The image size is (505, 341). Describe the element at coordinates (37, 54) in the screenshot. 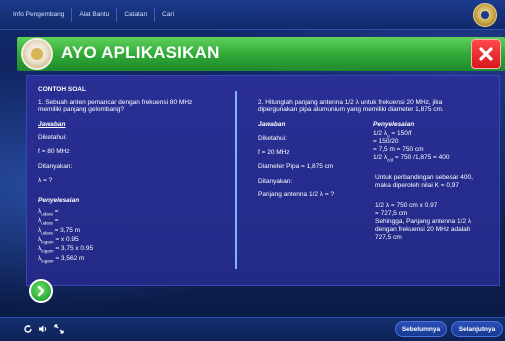

I see `banner-emblem-logo` at that location.